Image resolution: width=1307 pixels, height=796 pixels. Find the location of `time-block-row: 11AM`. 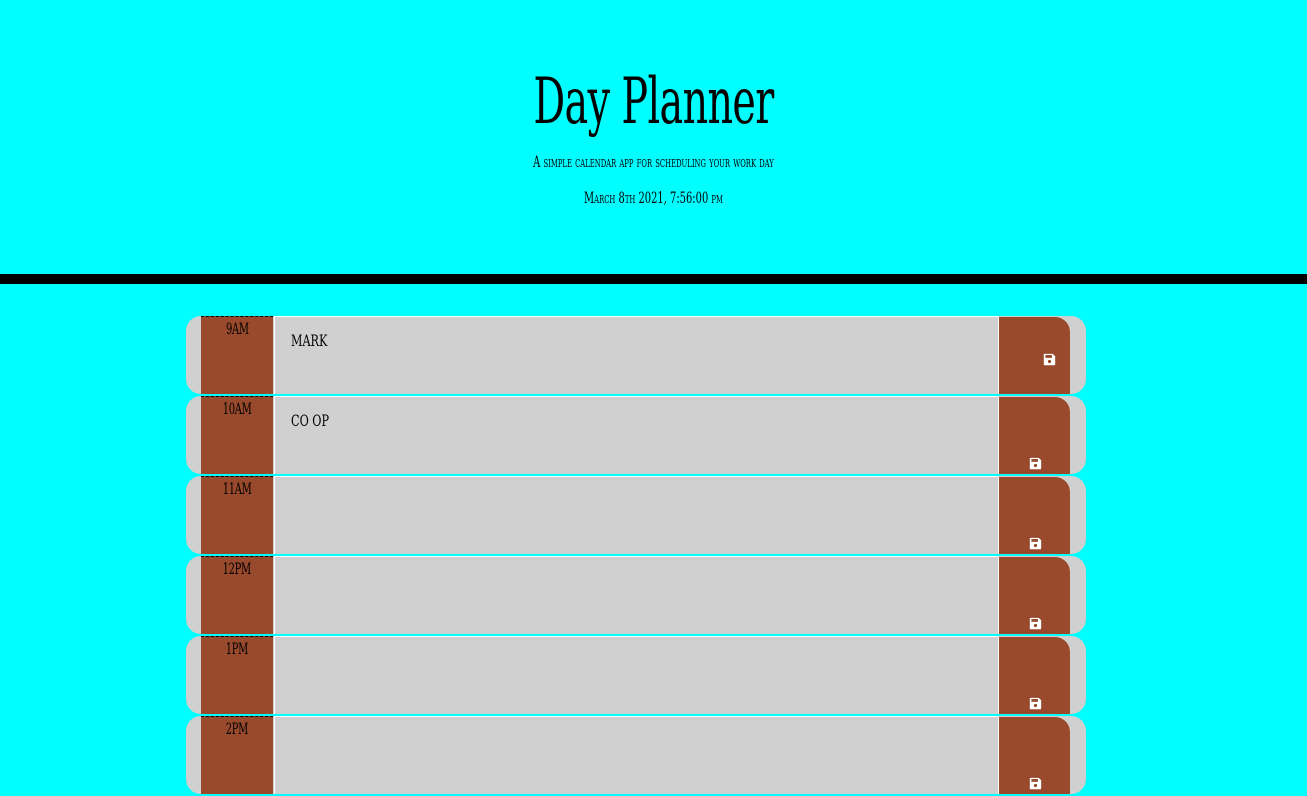

time-block-row: 11AM is located at coordinates (636, 515).